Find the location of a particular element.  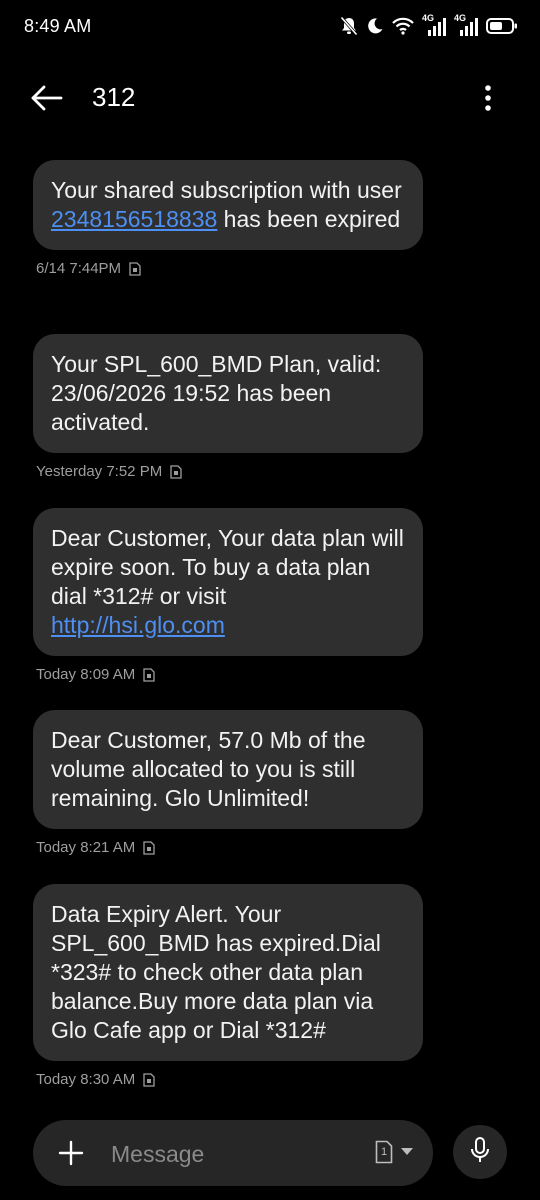

app-bar: 312 is located at coordinates (270, 97).